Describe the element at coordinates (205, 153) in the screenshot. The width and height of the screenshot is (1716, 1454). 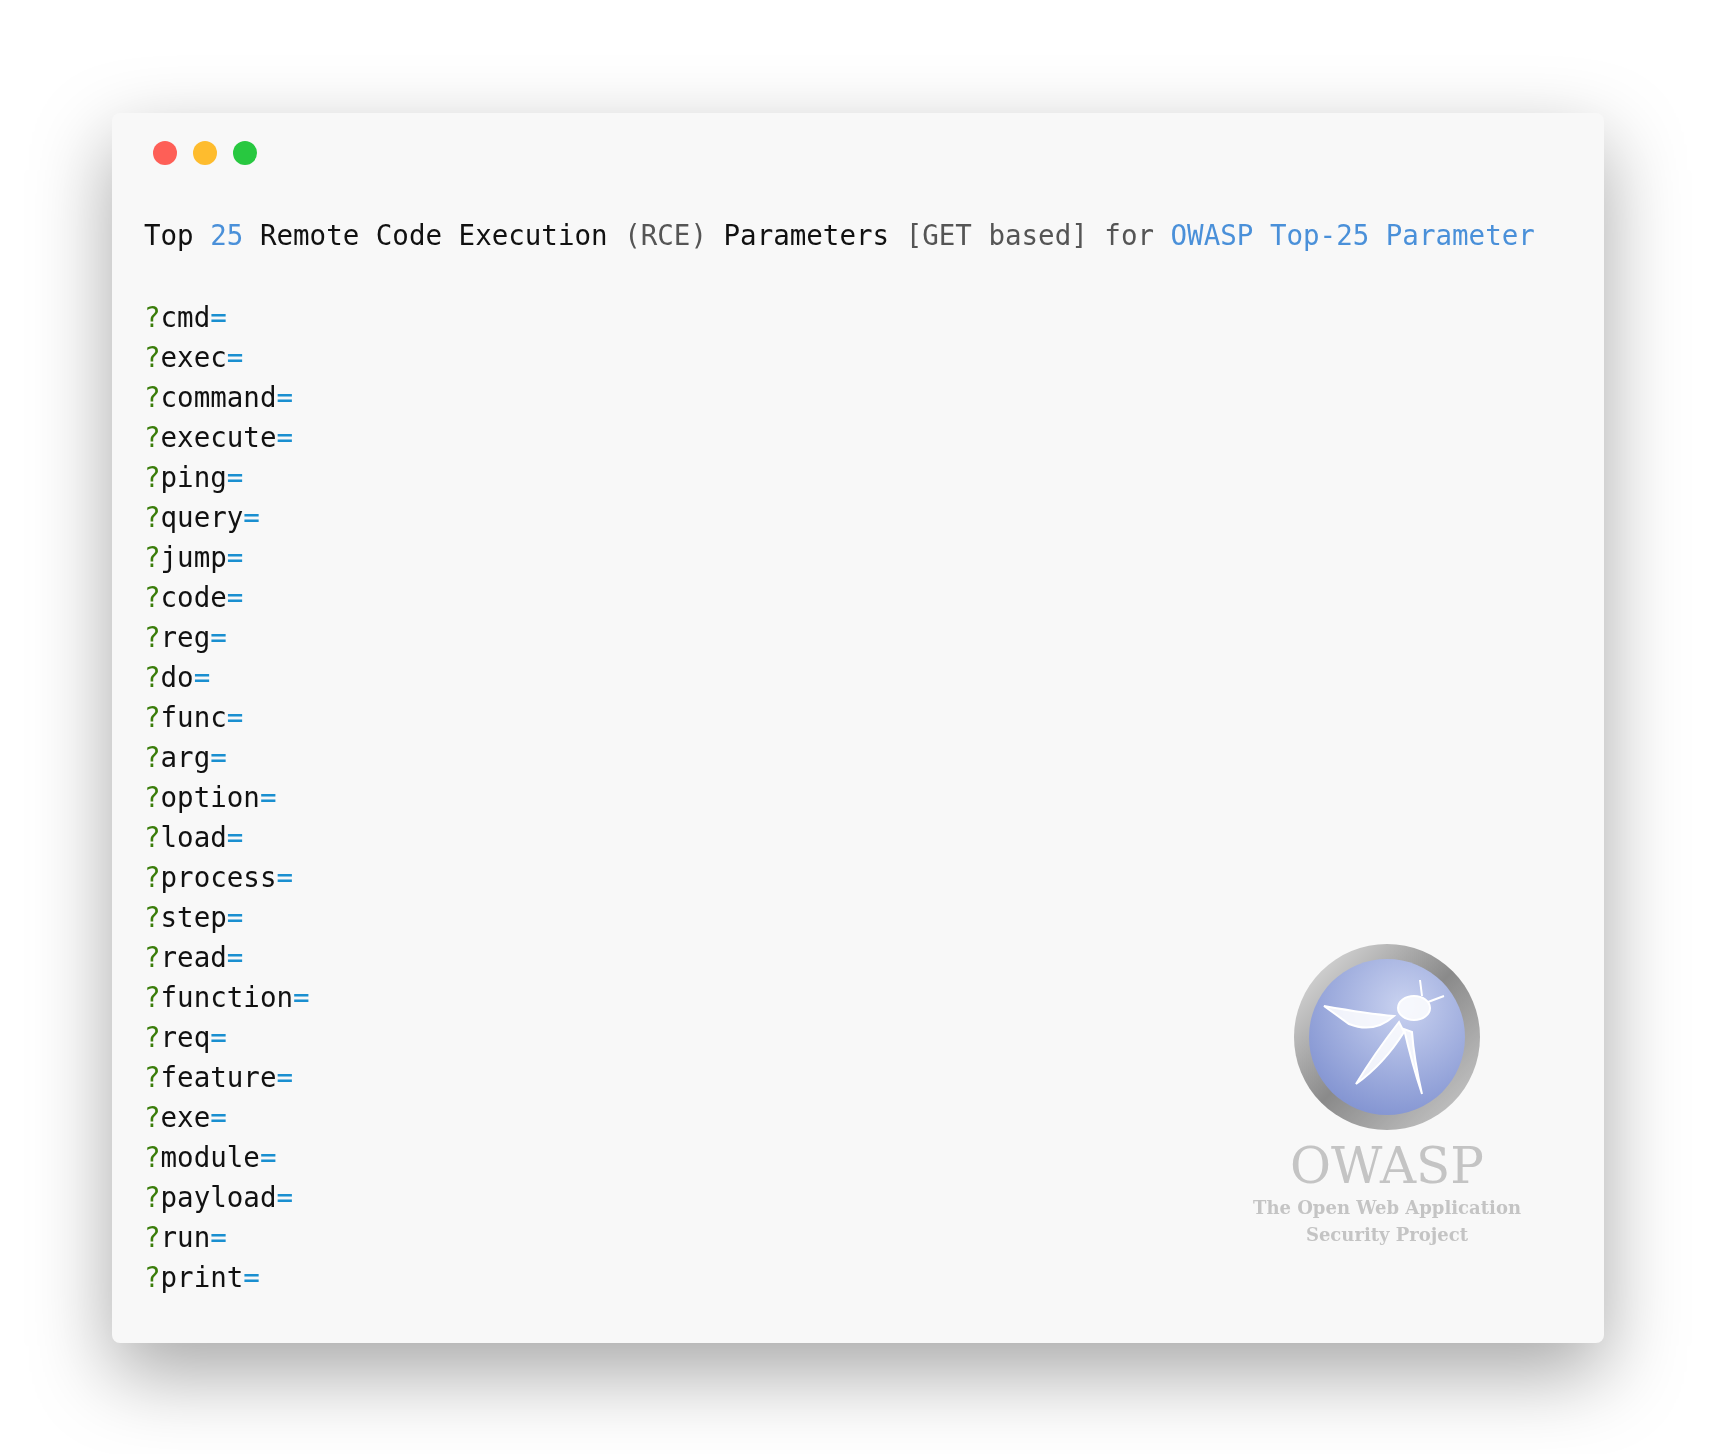
I see `window-minimize-button` at that location.